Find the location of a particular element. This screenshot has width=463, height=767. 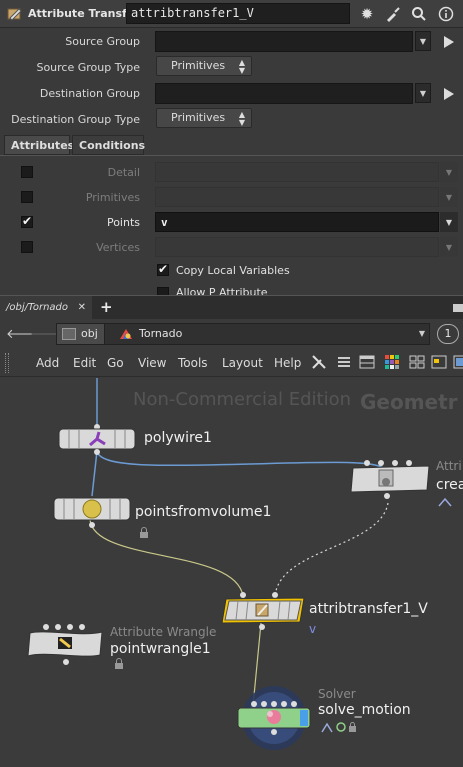

destination-group-type-menu: Primitives ▲ ▼ is located at coordinates (204, 118).